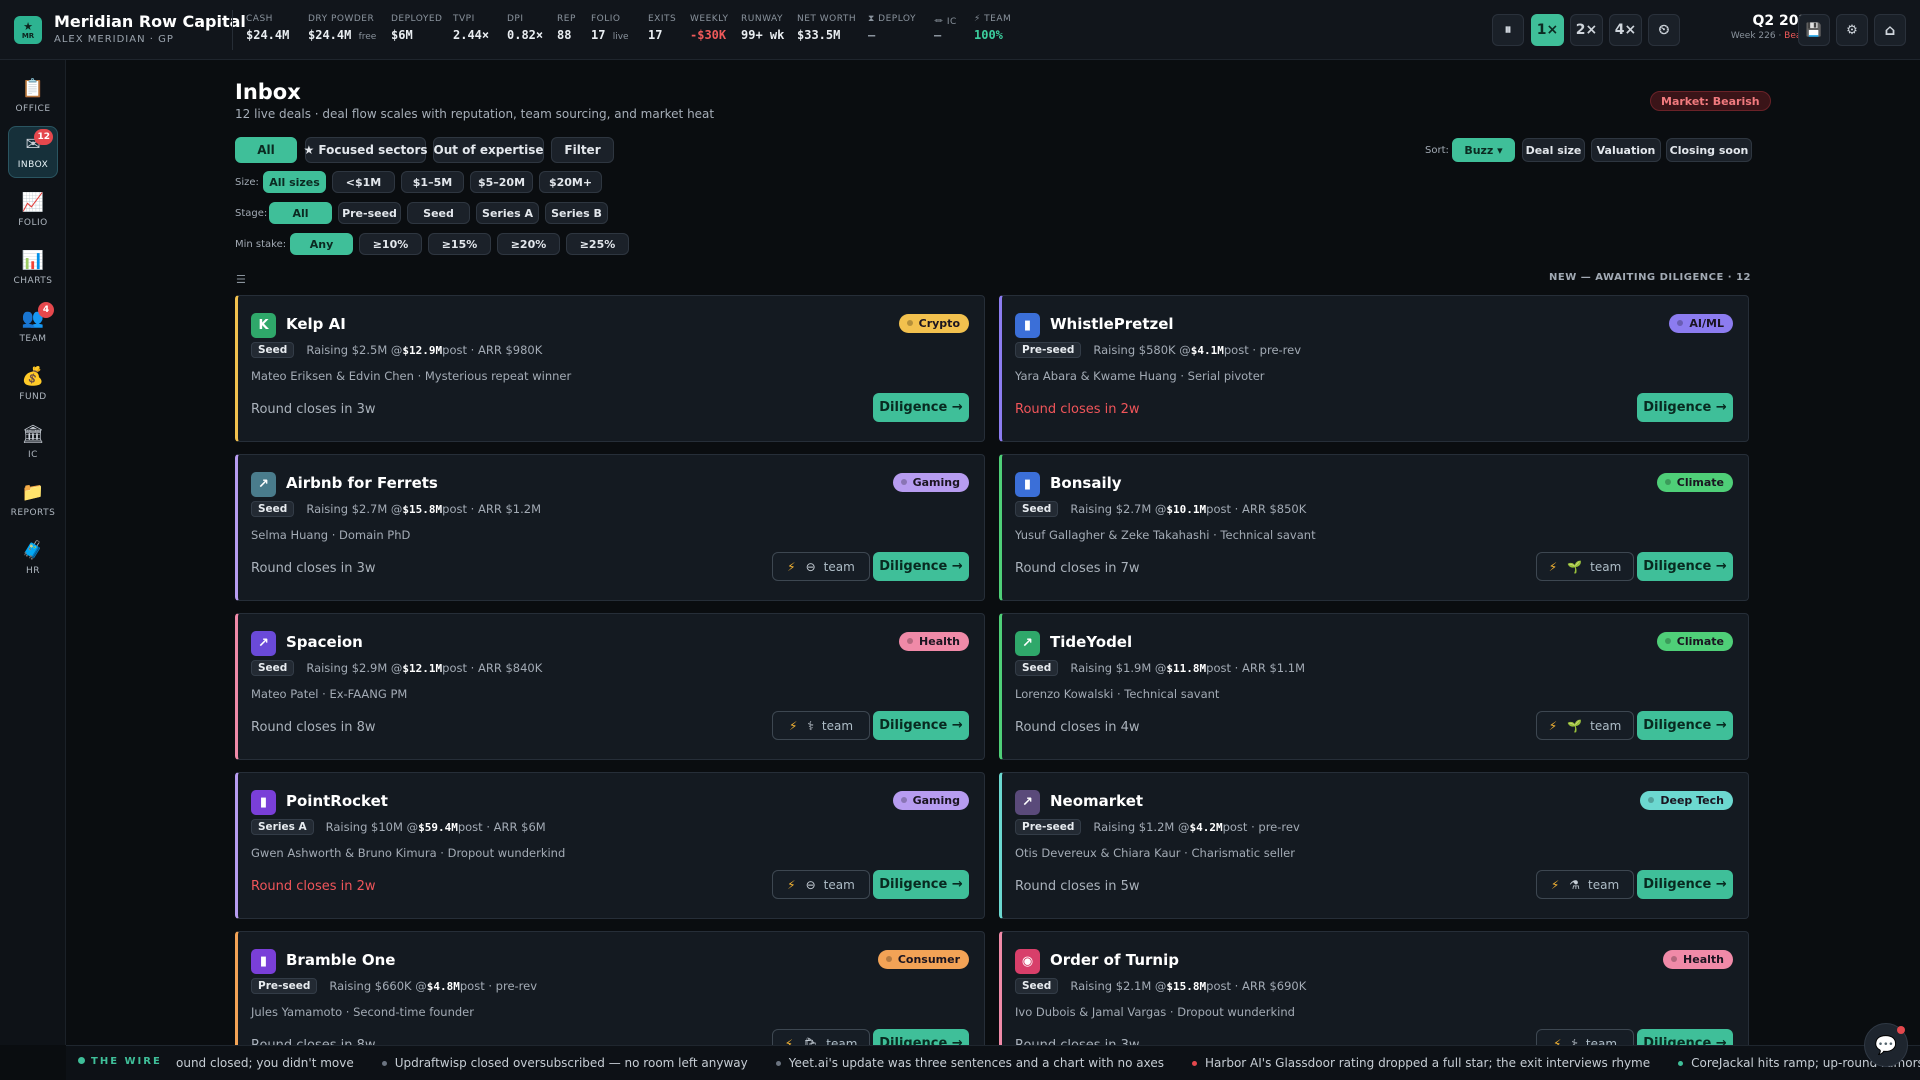 The image size is (1920, 1080). I want to click on stage-seed-button: Seed, so click(438, 213).